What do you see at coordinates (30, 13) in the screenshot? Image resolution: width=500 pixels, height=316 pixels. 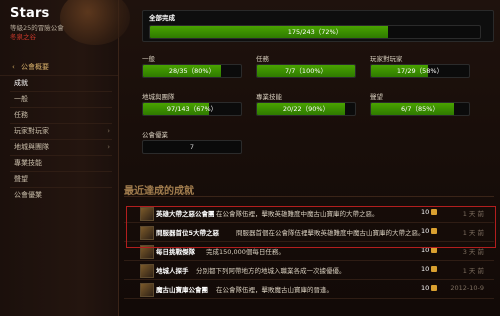 I see `guild-name: Stars` at bounding box center [30, 13].